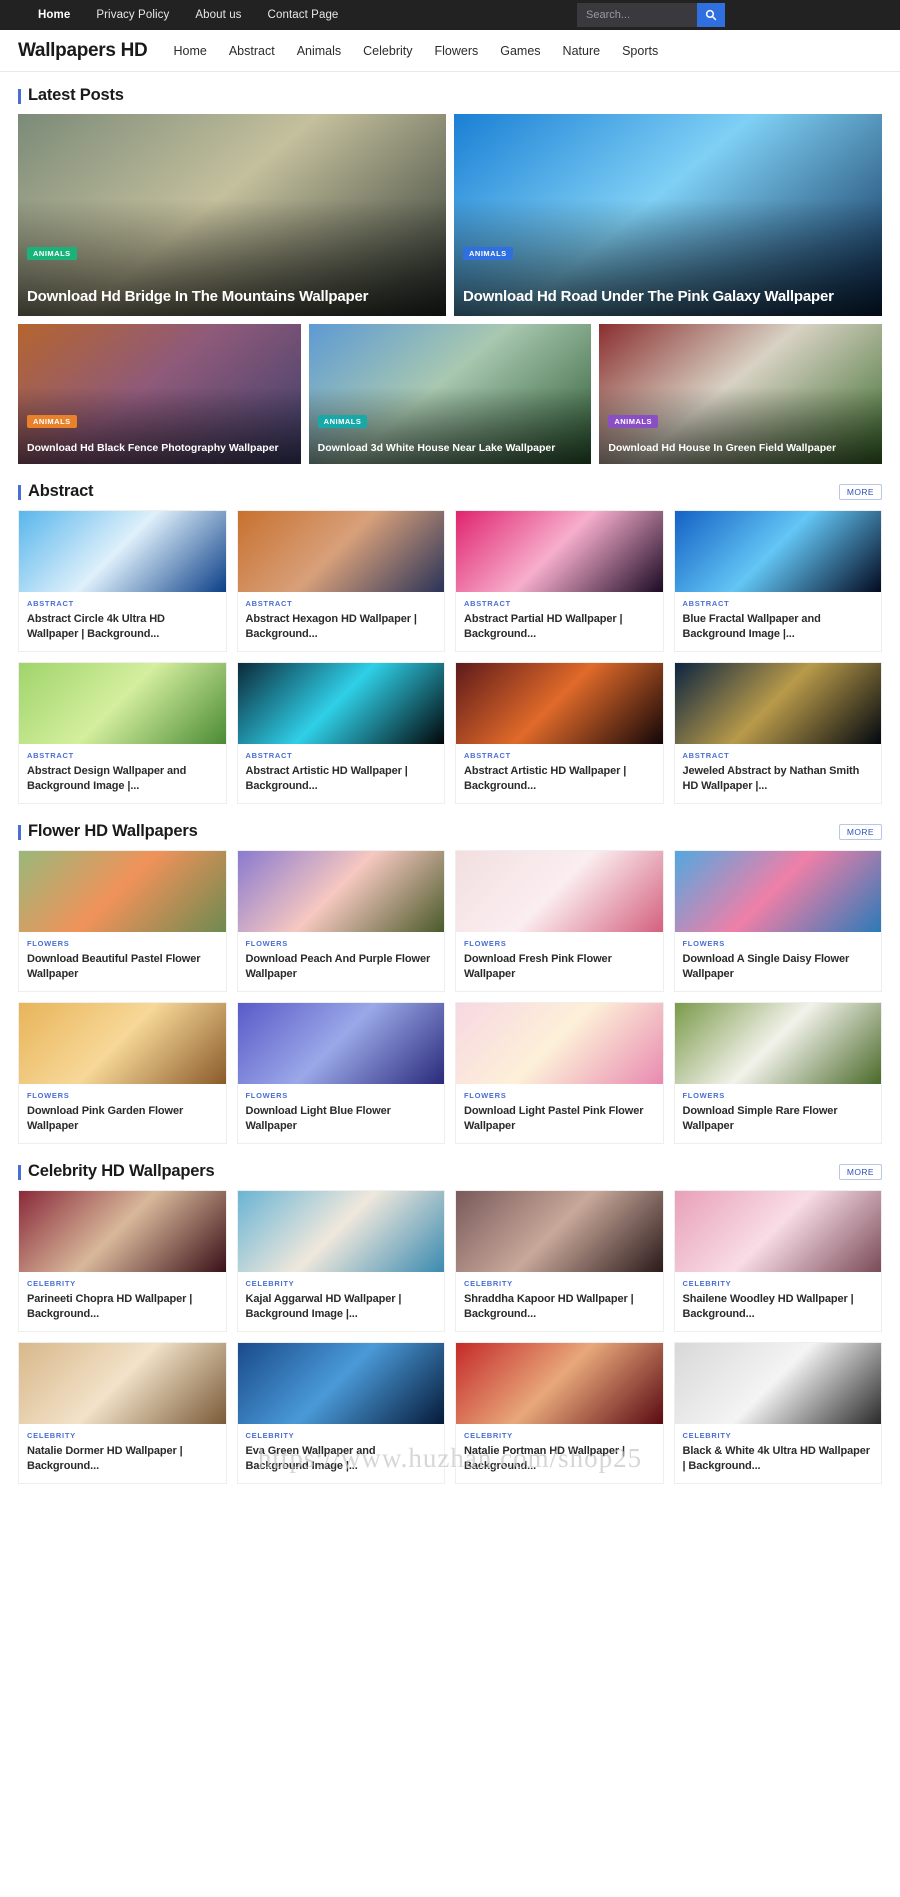 This screenshot has width=900, height=1897. I want to click on search-button, so click(711, 15).